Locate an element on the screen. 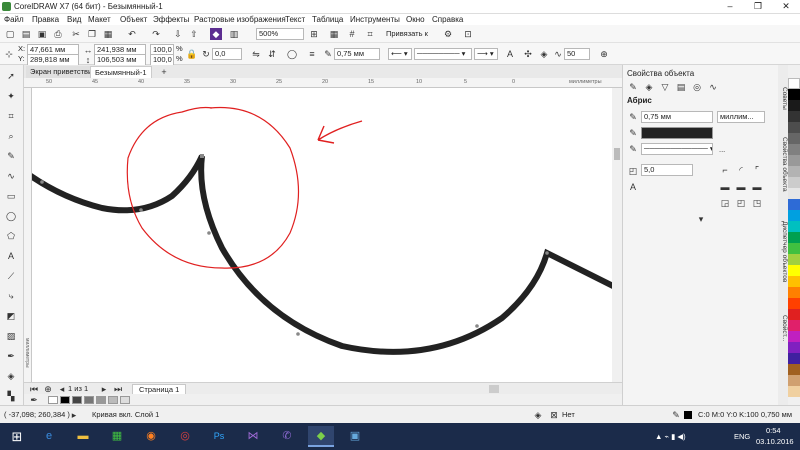 This screenshot has width=800, height=450. interactive-fill-tool-icon: ◈ is located at coordinates (11, 376).